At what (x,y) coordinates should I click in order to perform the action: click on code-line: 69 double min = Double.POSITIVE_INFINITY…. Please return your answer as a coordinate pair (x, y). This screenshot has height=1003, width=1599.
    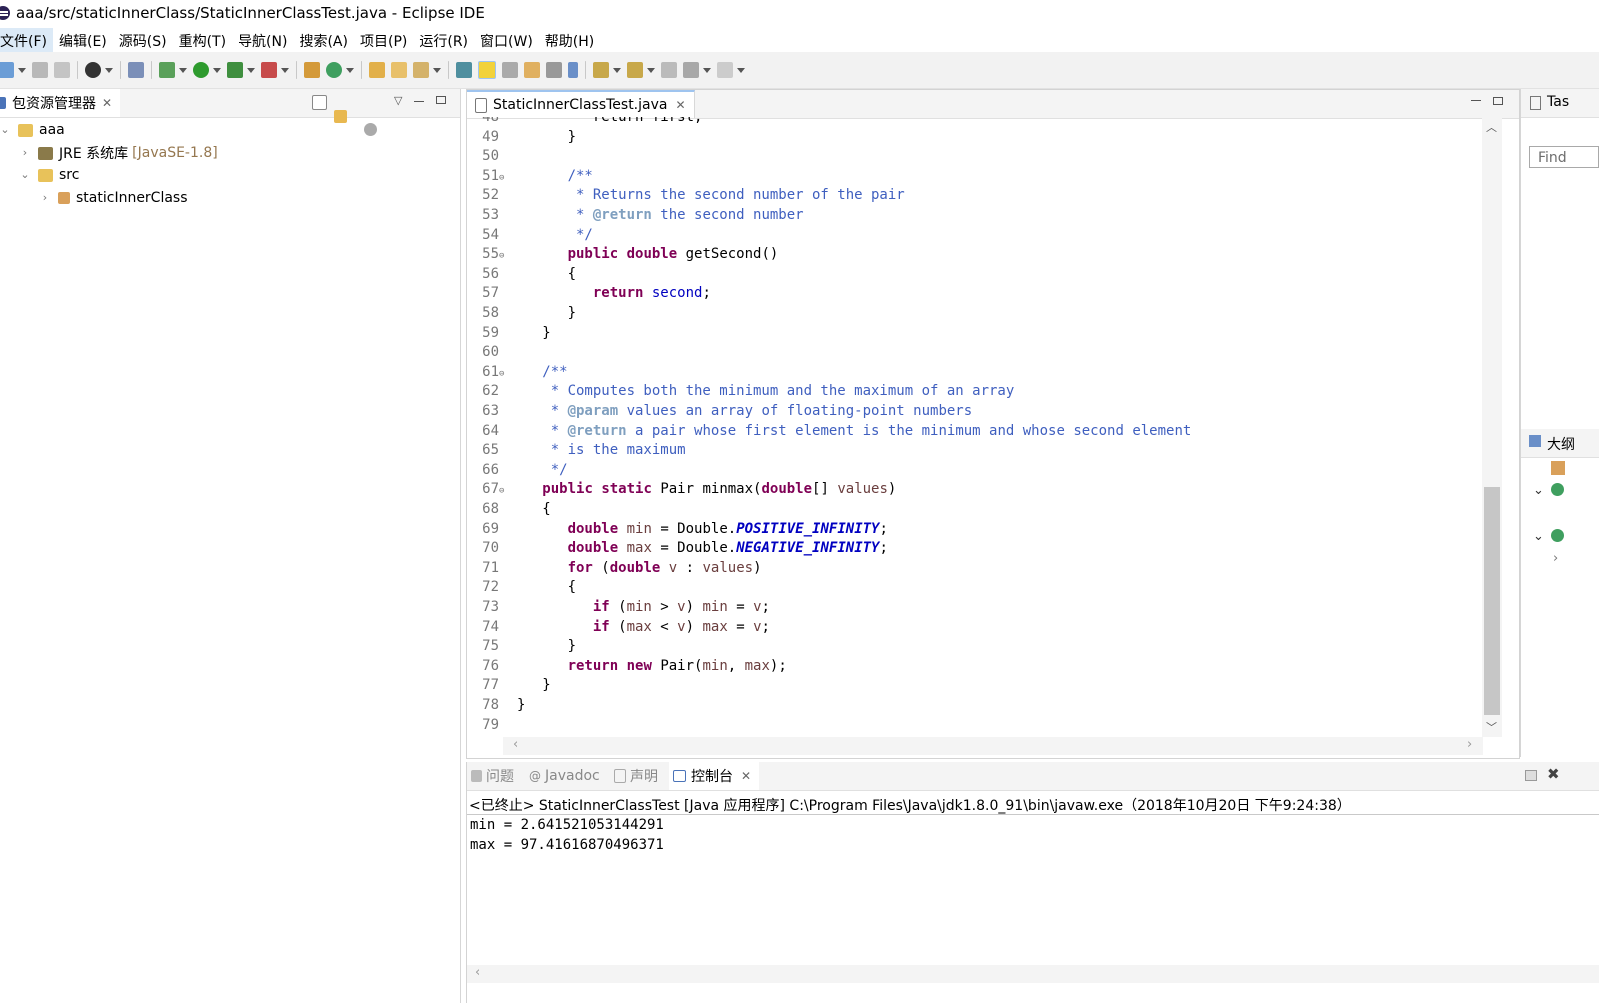
    Looking at the image, I should click on (677, 530).